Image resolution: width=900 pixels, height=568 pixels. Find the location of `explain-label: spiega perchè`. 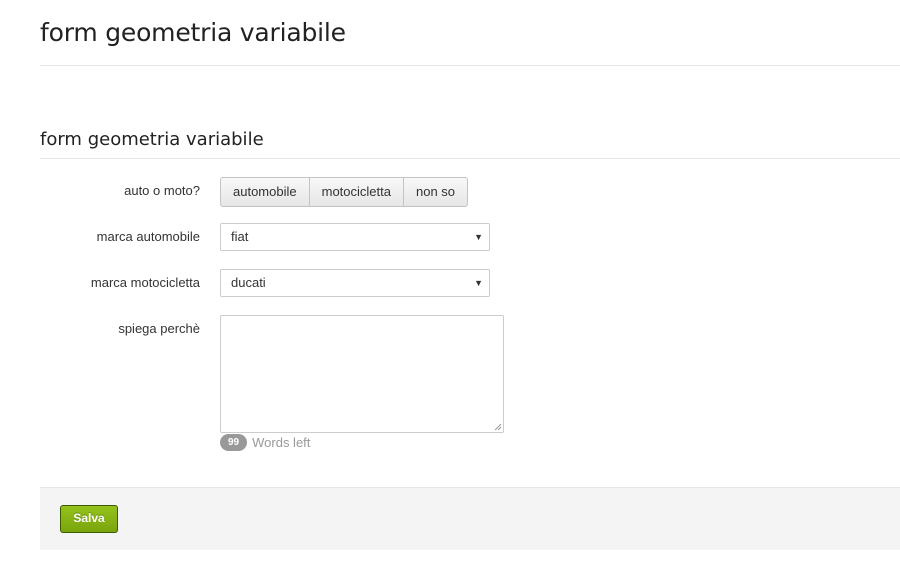

explain-label: spiega perchè is located at coordinates (159, 328).